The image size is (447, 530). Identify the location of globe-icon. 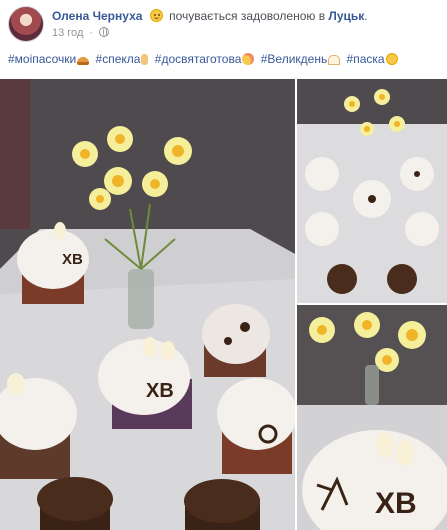
(104, 32).